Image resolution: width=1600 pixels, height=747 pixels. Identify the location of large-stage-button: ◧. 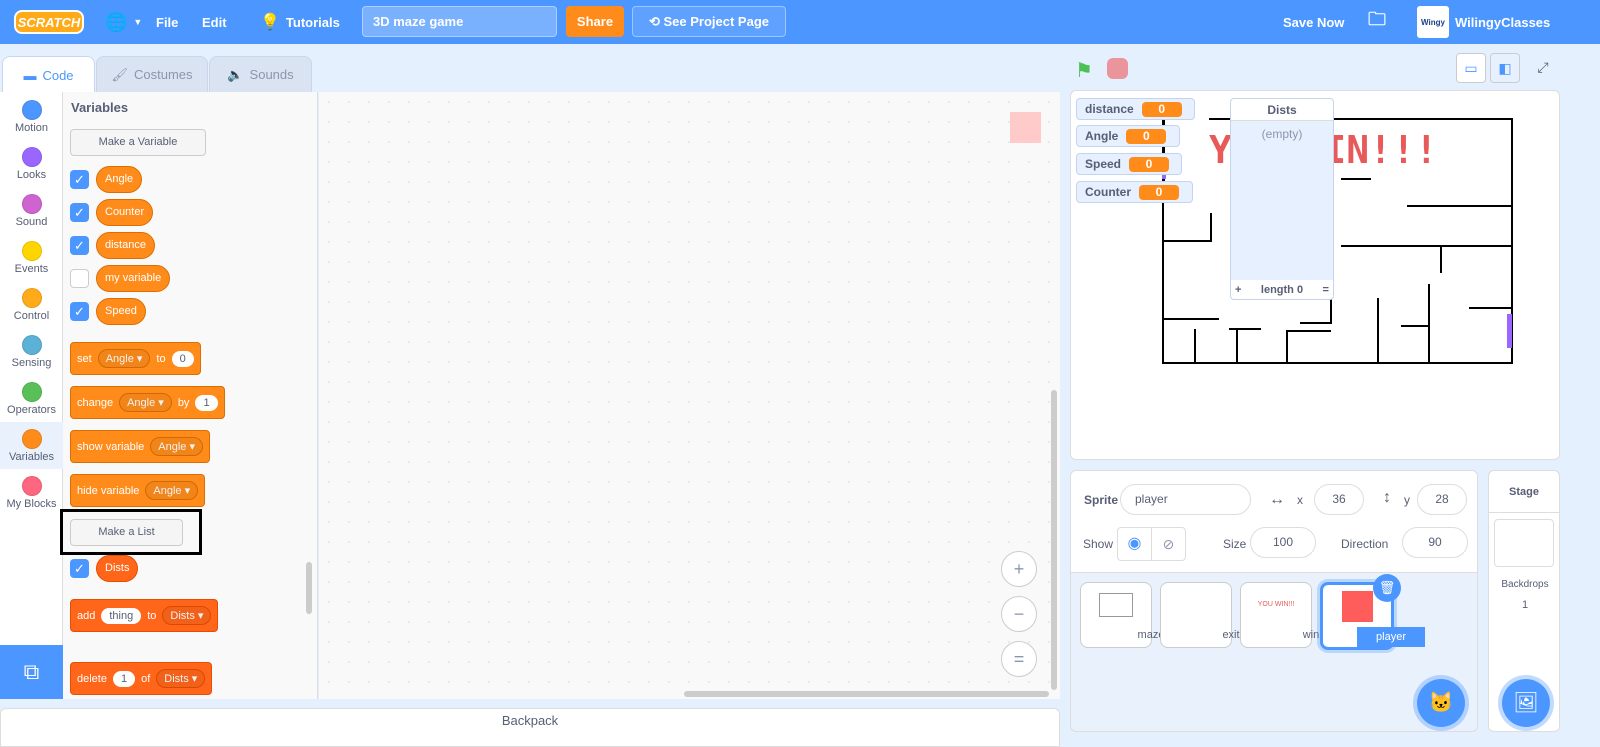
(1505, 68).